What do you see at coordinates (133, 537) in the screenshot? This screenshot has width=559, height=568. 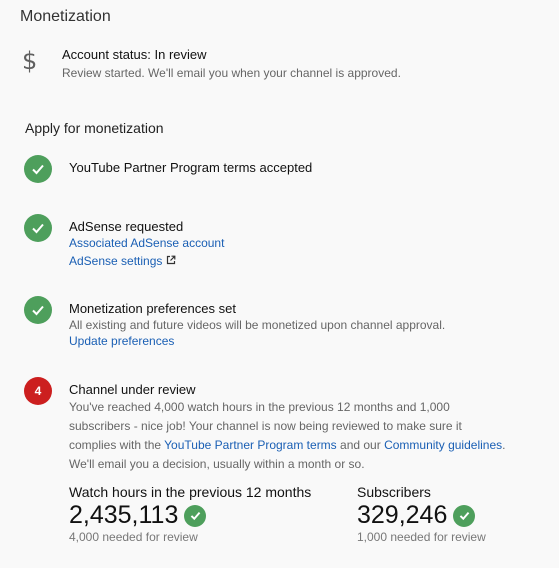 I see `watch-hours-note: 4,000 needed for review` at bounding box center [133, 537].